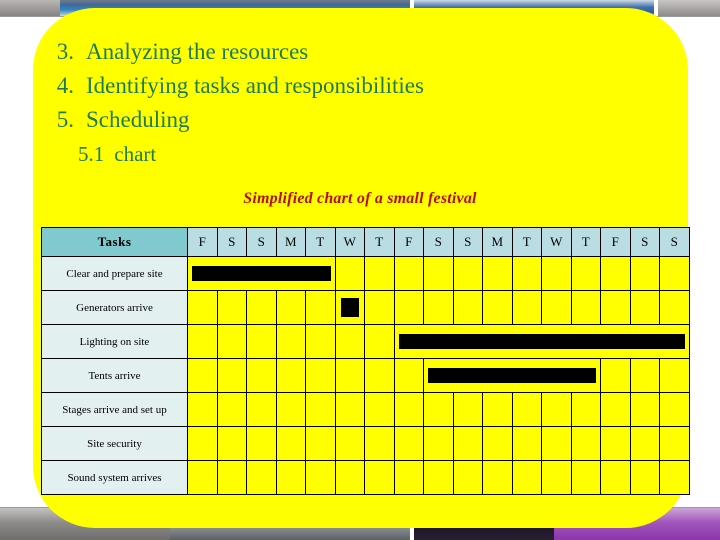 The image size is (720, 540). Describe the element at coordinates (114, 273) in the screenshot. I see `task-name-cell: Clear and prepare site` at that location.